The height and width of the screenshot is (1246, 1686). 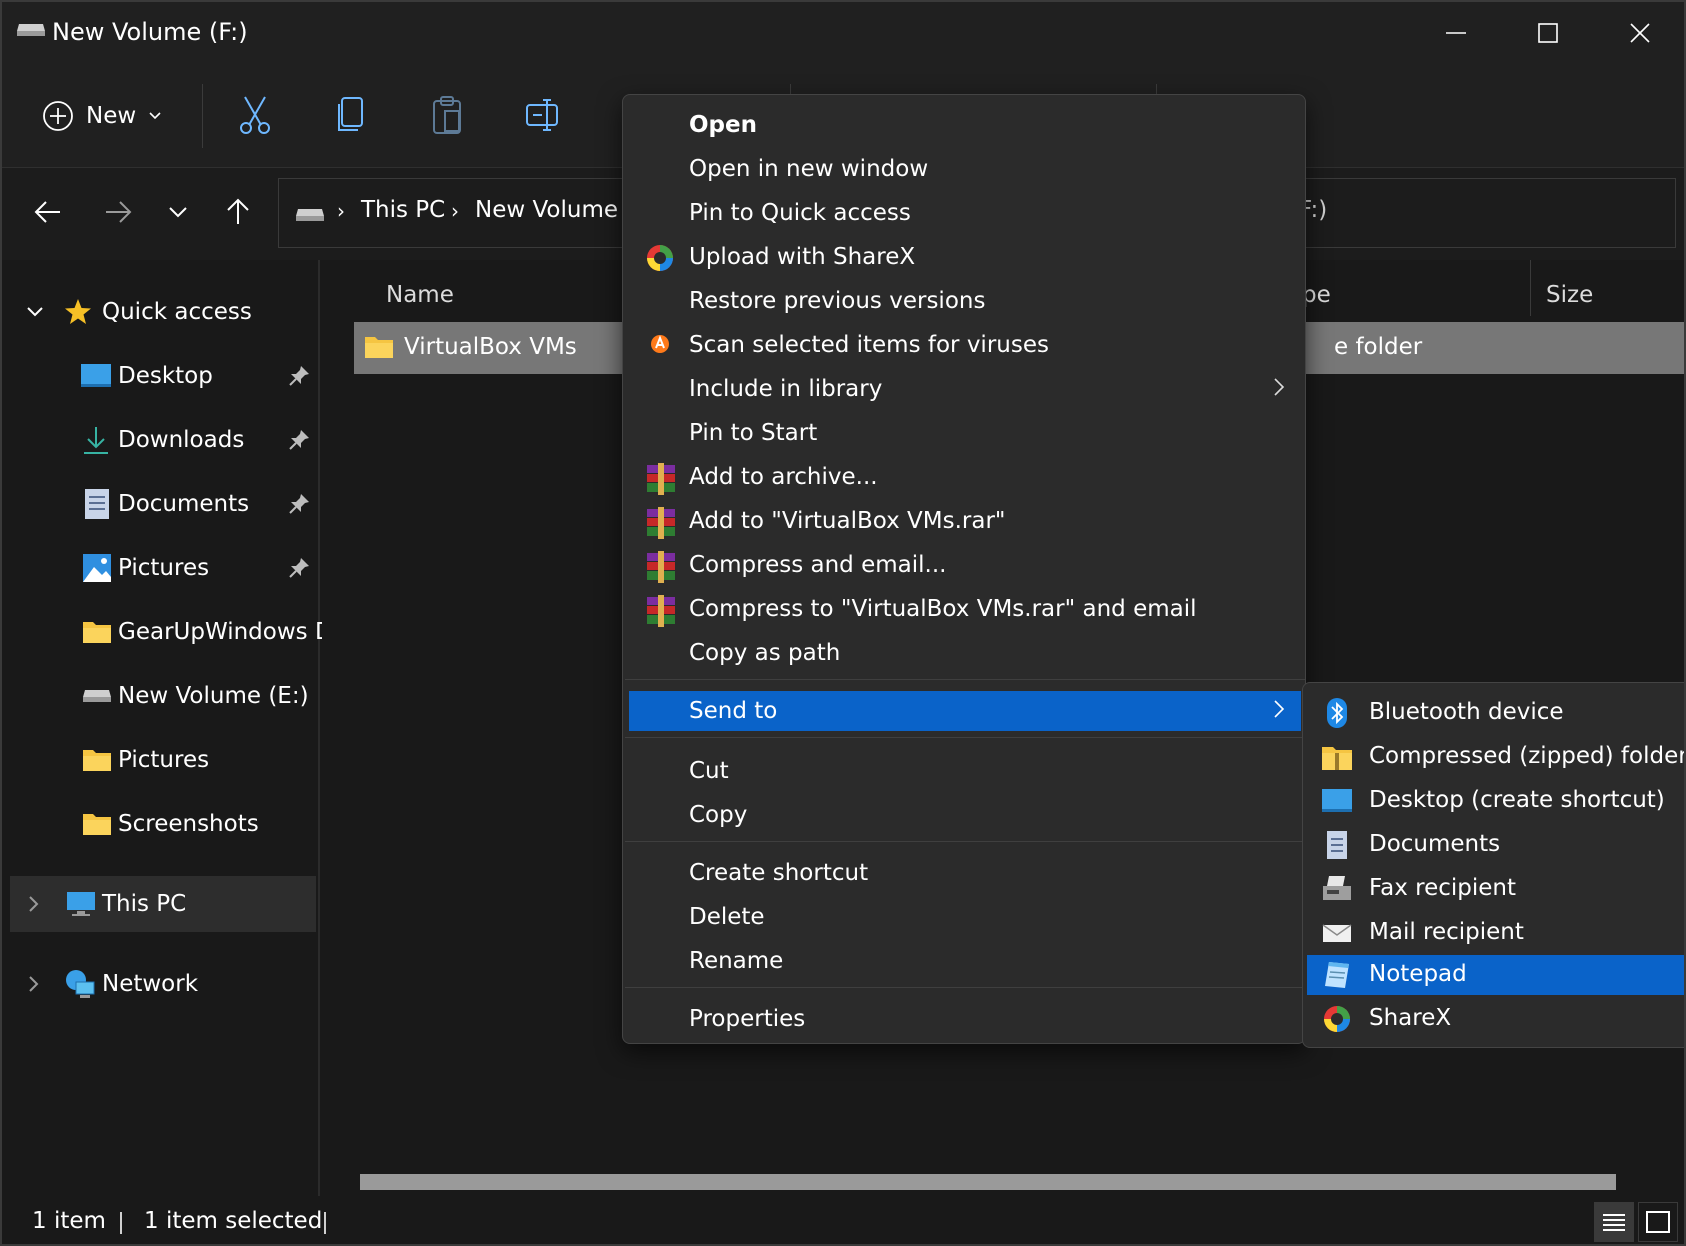 I want to click on maximize-button, so click(x=1548, y=33).